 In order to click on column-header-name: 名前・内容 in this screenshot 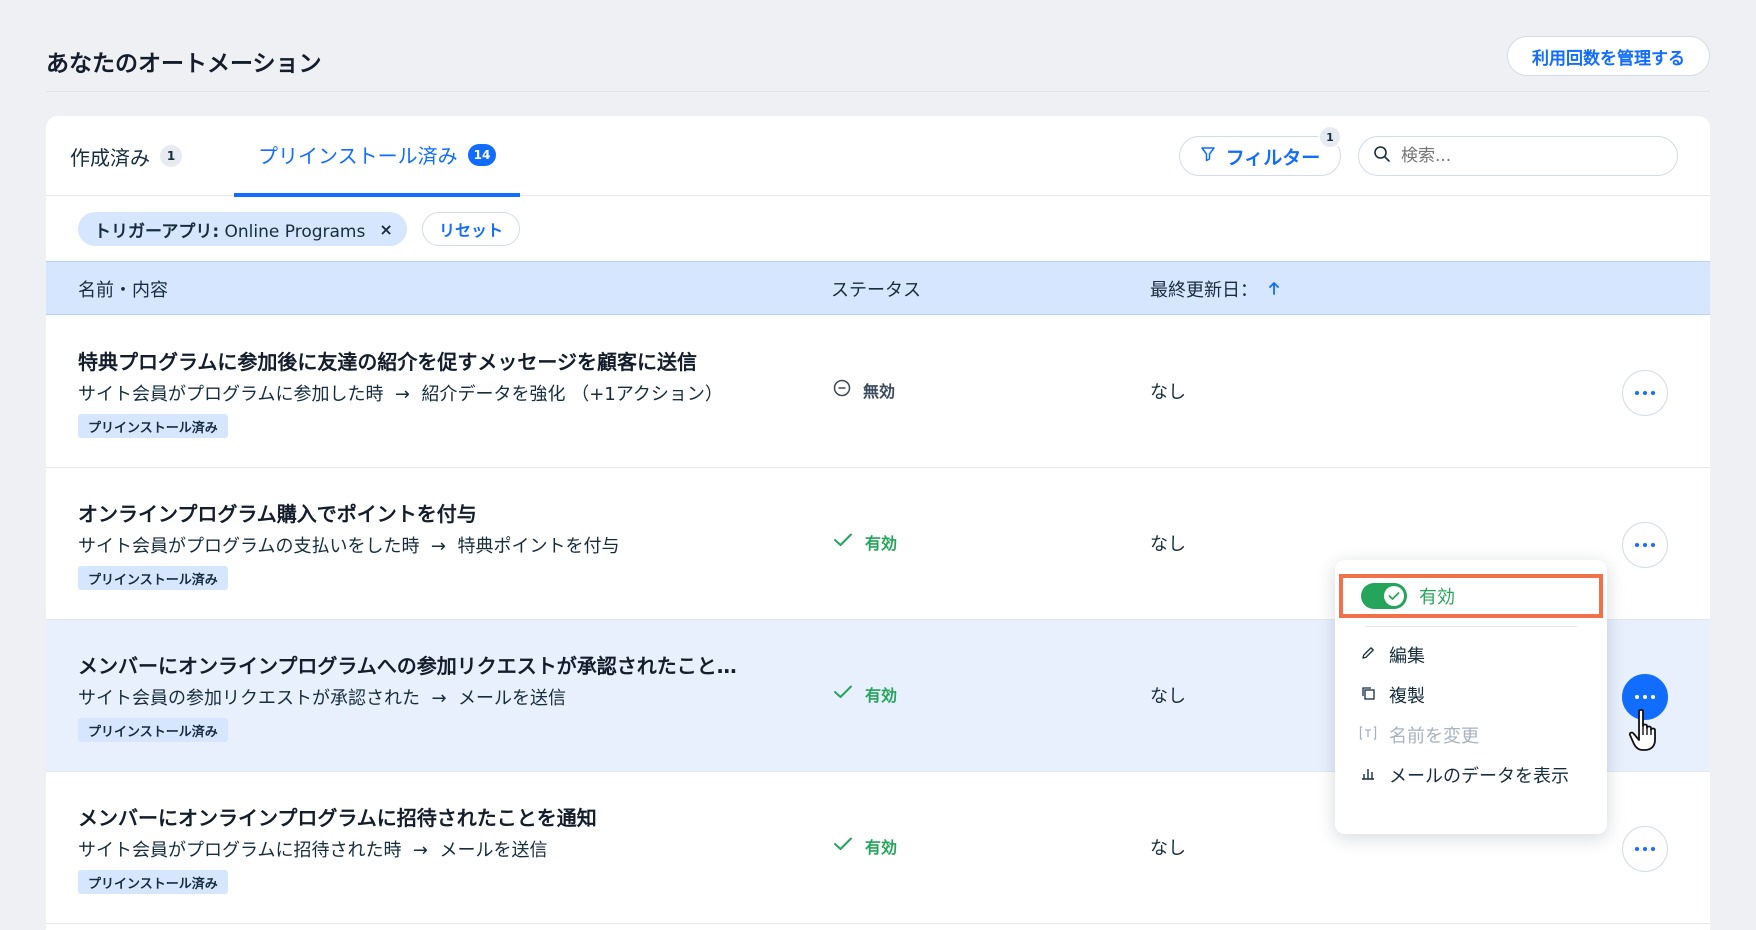, I will do `click(123, 290)`.